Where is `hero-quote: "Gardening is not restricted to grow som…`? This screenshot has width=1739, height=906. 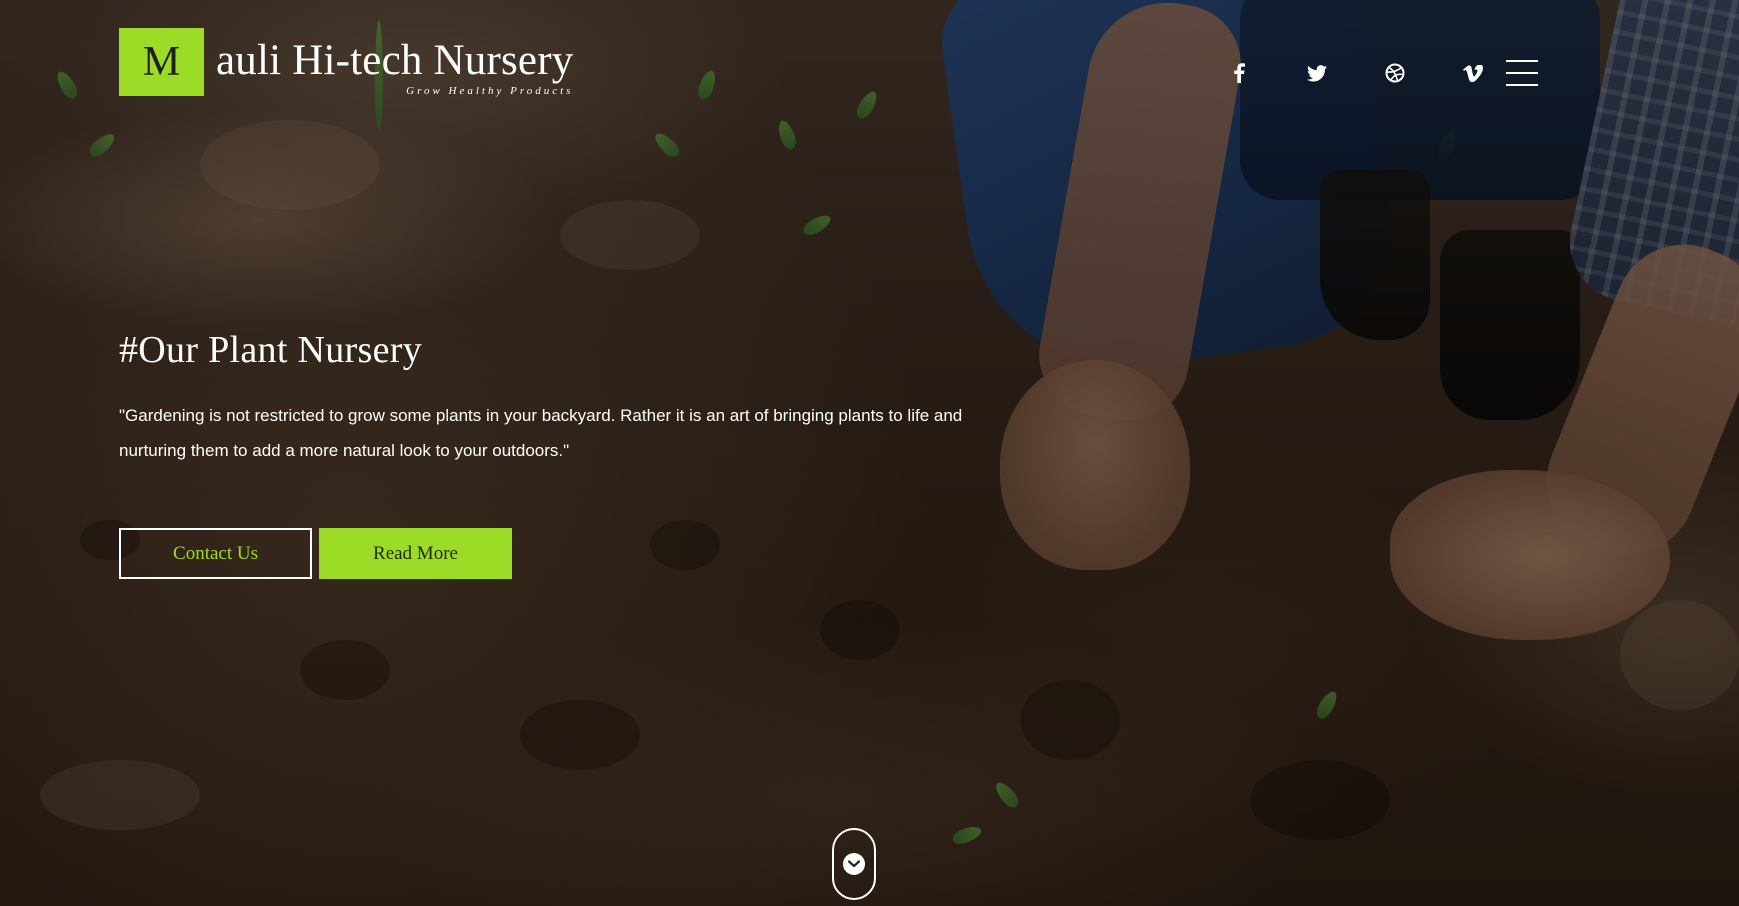
hero-quote: "Gardening is not restricted to grow som… is located at coordinates (541, 433).